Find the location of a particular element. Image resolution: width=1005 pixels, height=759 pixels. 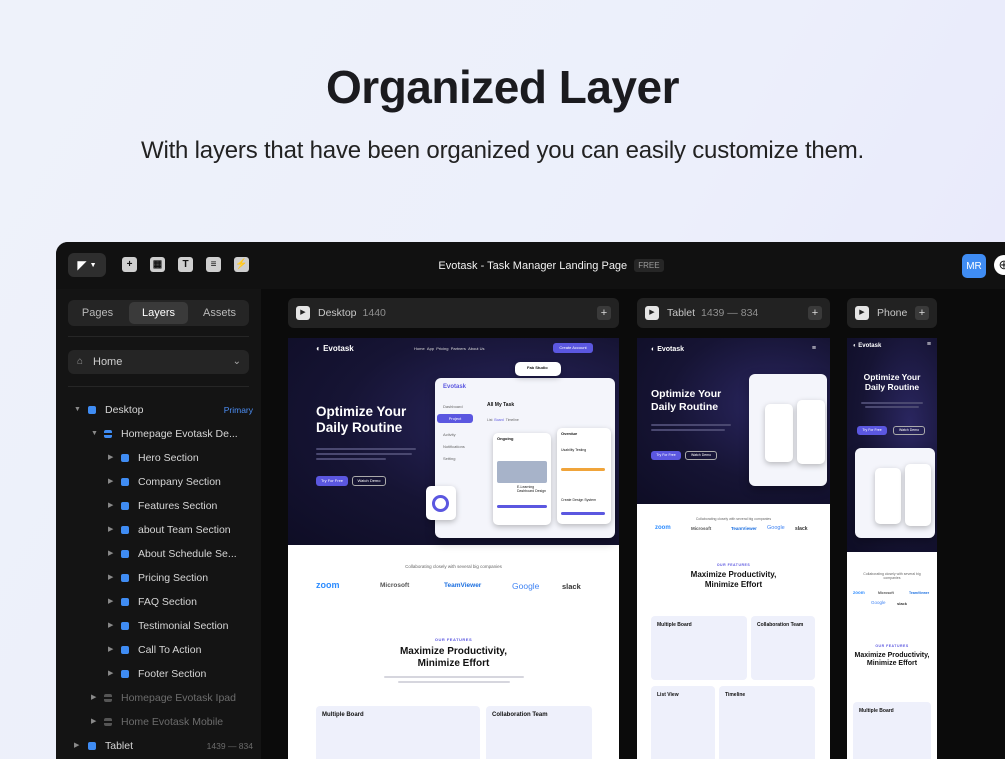

layer-desktop: ▼ Desktop Primary is located at coordinates (158, 410).